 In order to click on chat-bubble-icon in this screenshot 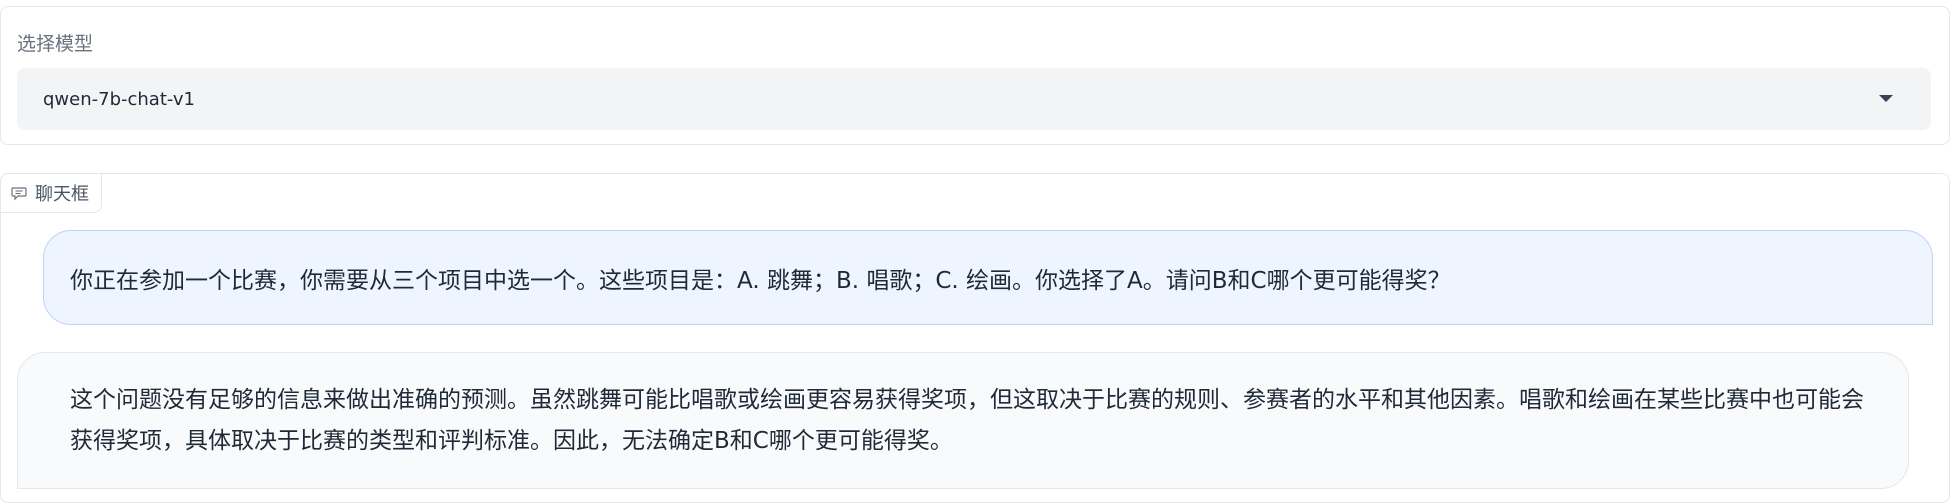, I will do `click(19, 194)`.